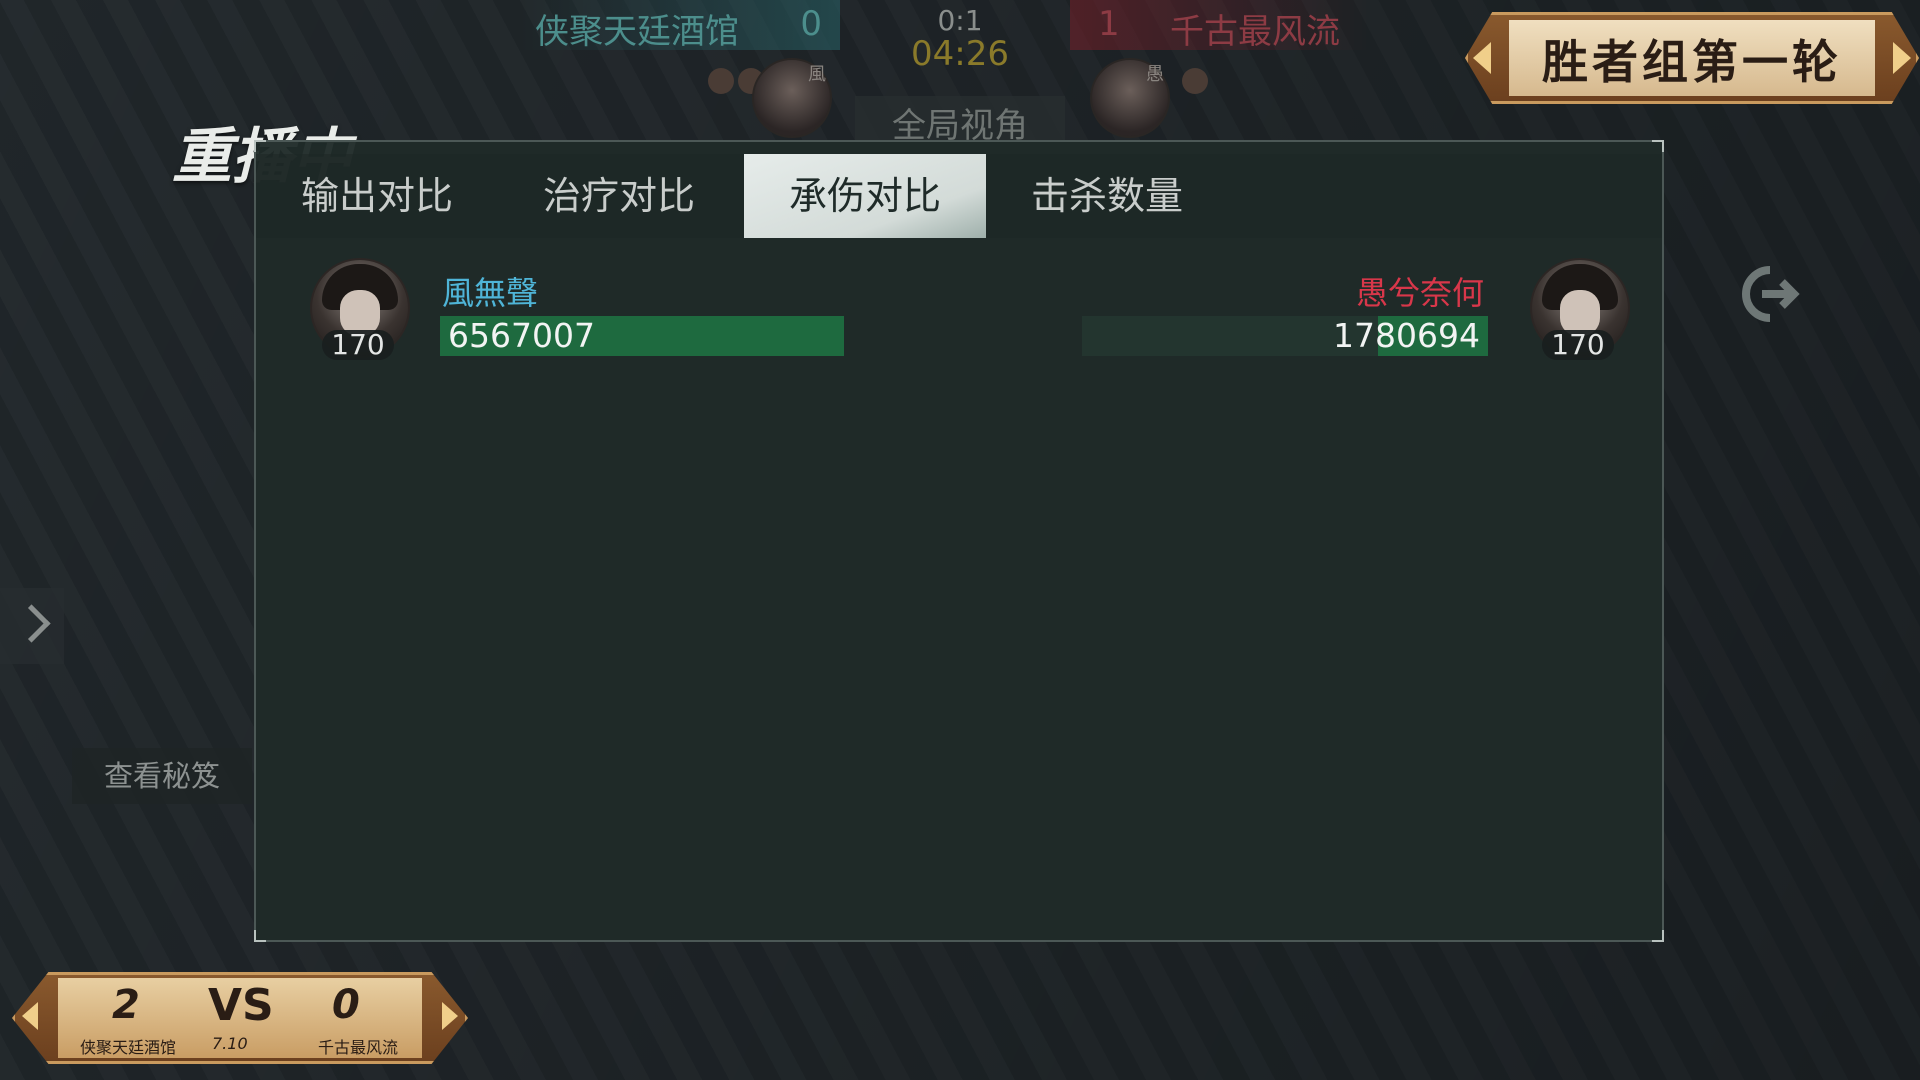 Image resolution: width=1920 pixels, height=1080 pixels. I want to click on series-left-team: 侠聚天廷酒馆, so click(128, 1047).